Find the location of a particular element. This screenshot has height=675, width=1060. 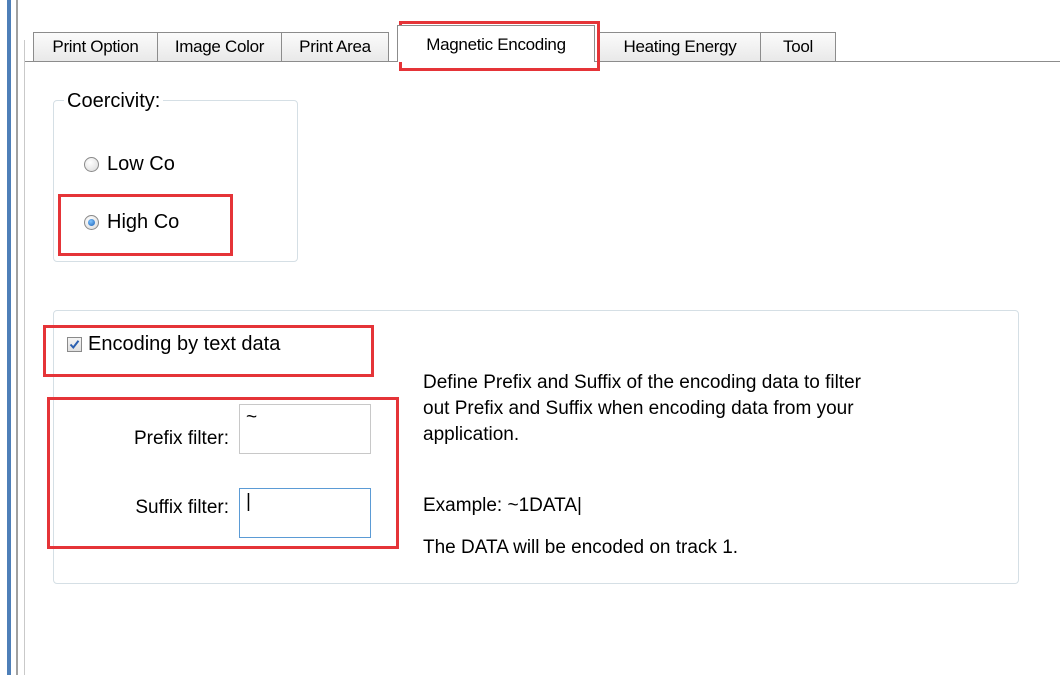

checkbox-checked-icon is located at coordinates (74, 344).